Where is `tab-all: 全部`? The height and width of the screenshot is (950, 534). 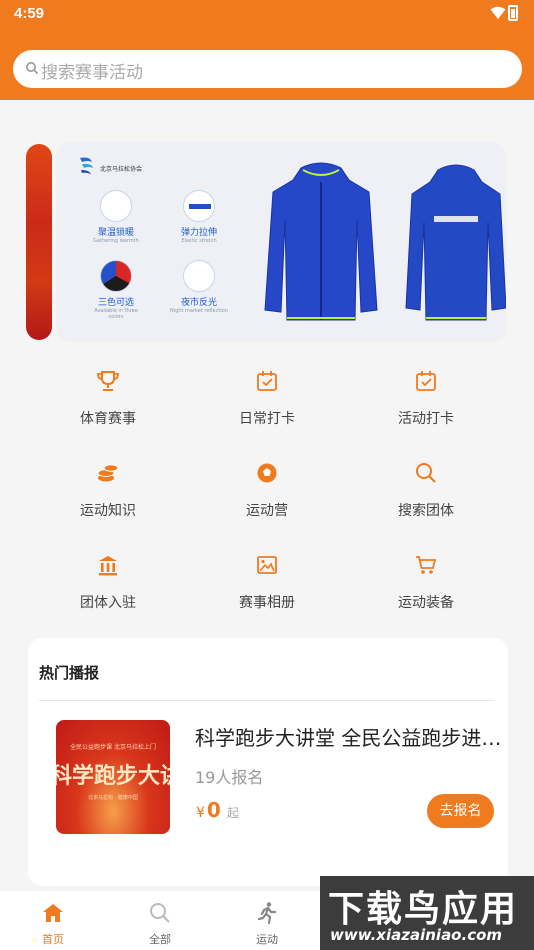
tab-all: 全部 is located at coordinates (160, 924).